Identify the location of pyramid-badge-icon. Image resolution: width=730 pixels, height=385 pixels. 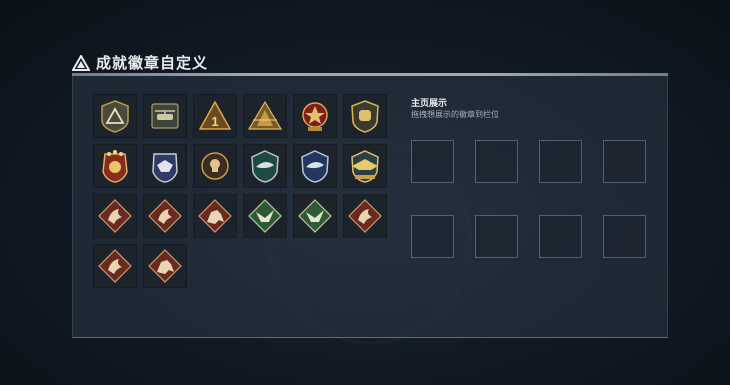
(265, 115).